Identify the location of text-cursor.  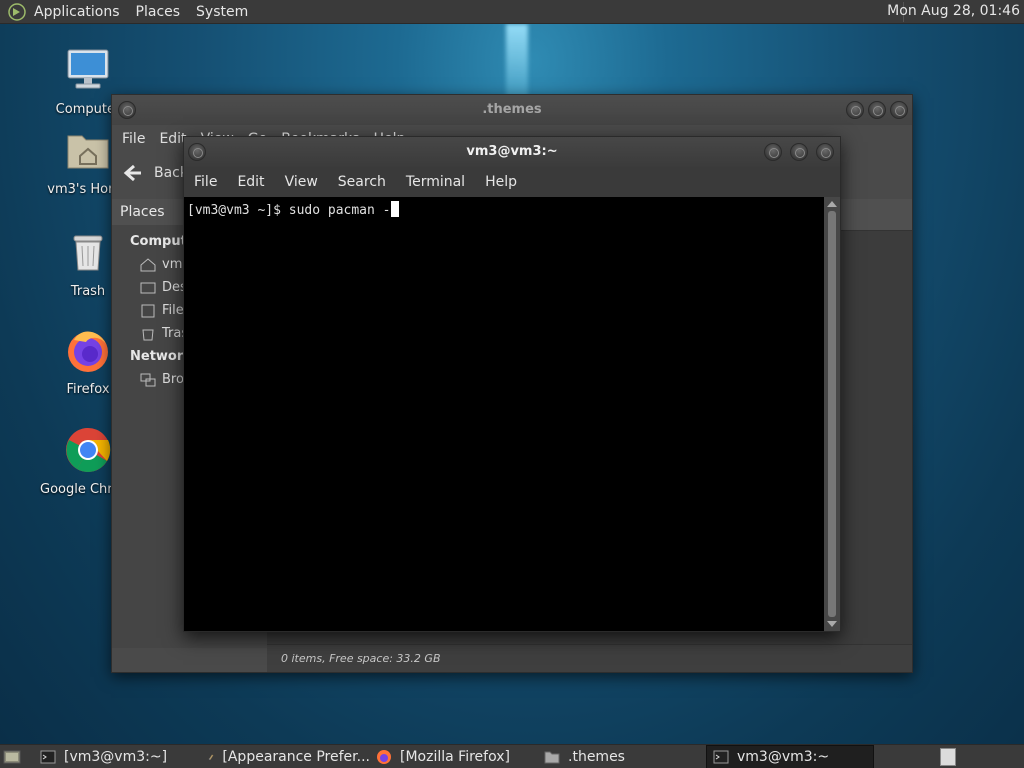
(394, 209).